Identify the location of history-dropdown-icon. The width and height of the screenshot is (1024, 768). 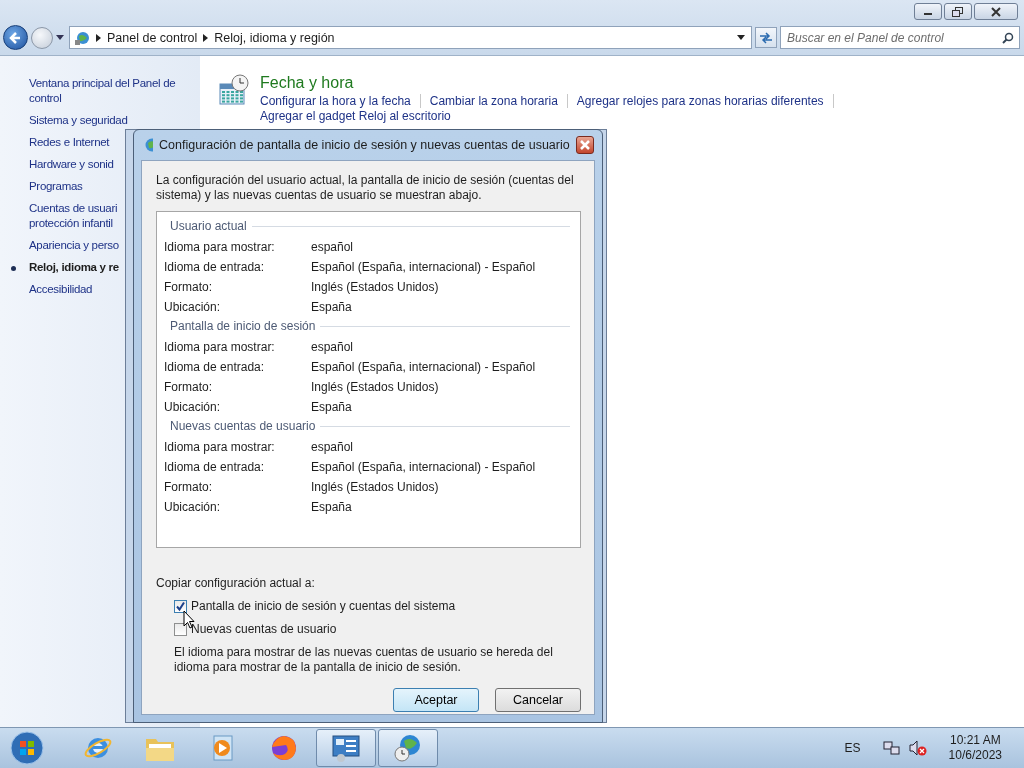
(60, 37).